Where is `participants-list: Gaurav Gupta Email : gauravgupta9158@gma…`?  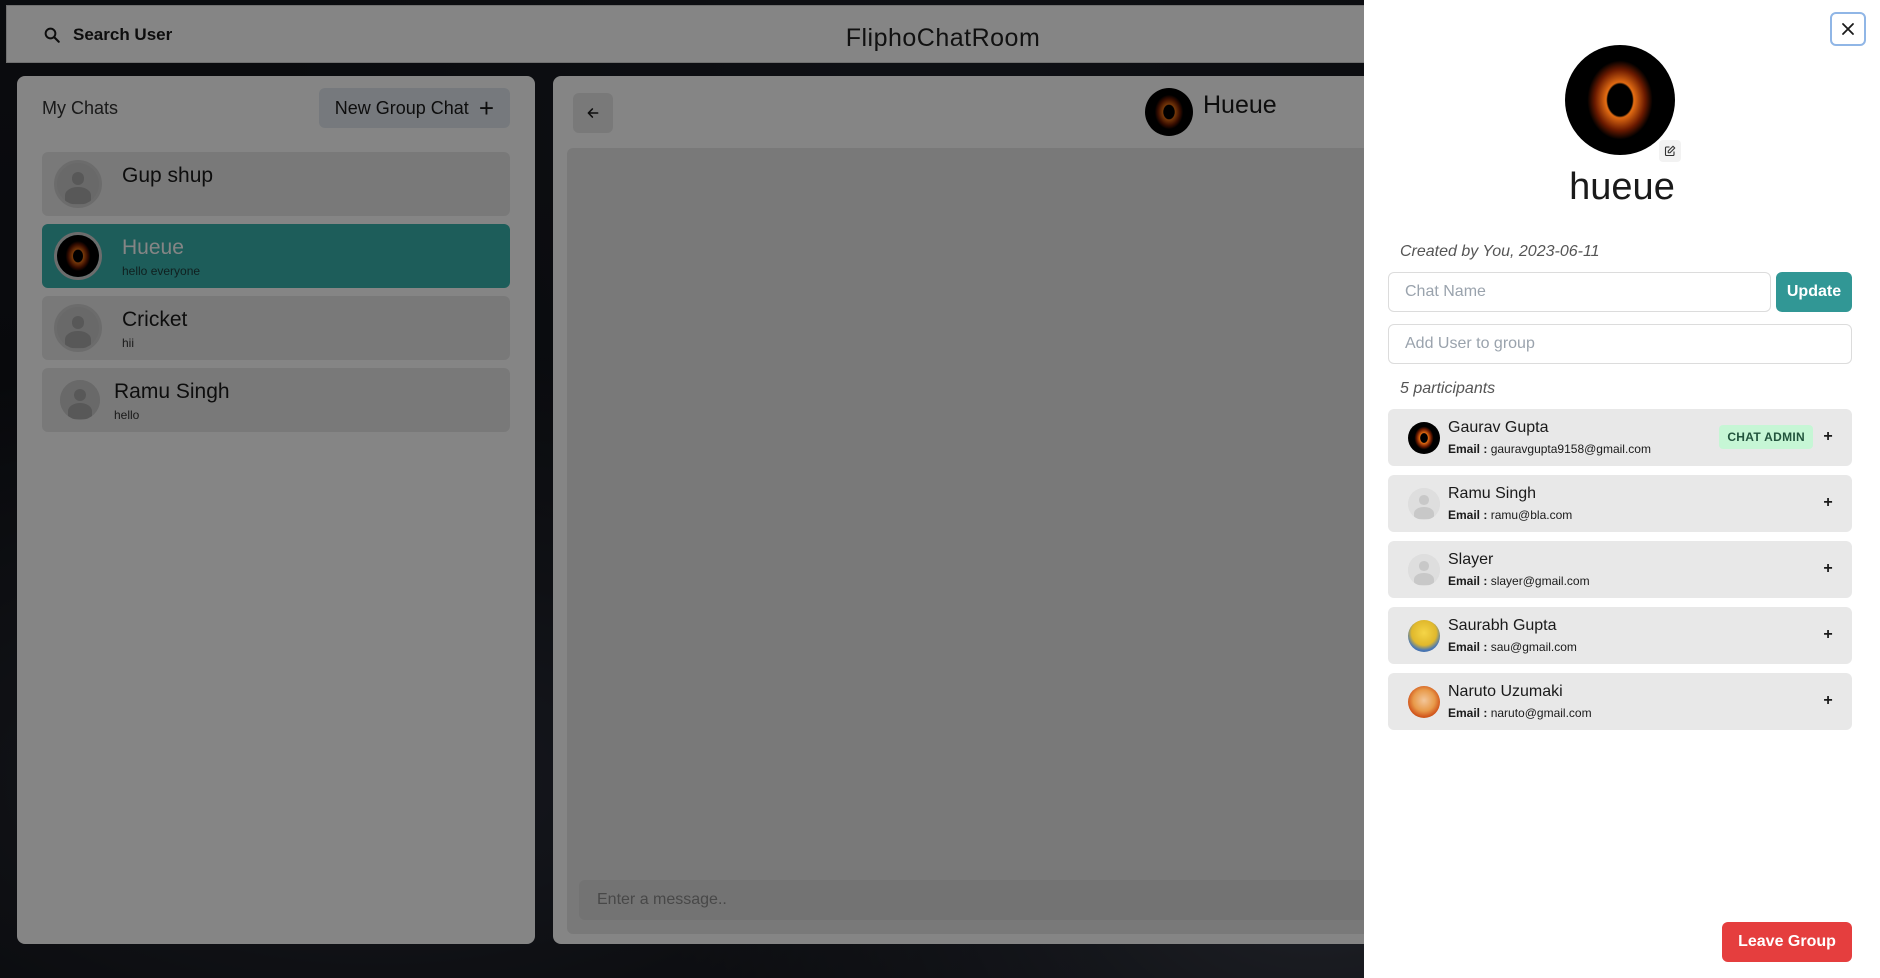
participants-list: Gaurav Gupta Email : gauravgupta9158@gma… is located at coordinates (1620, 574).